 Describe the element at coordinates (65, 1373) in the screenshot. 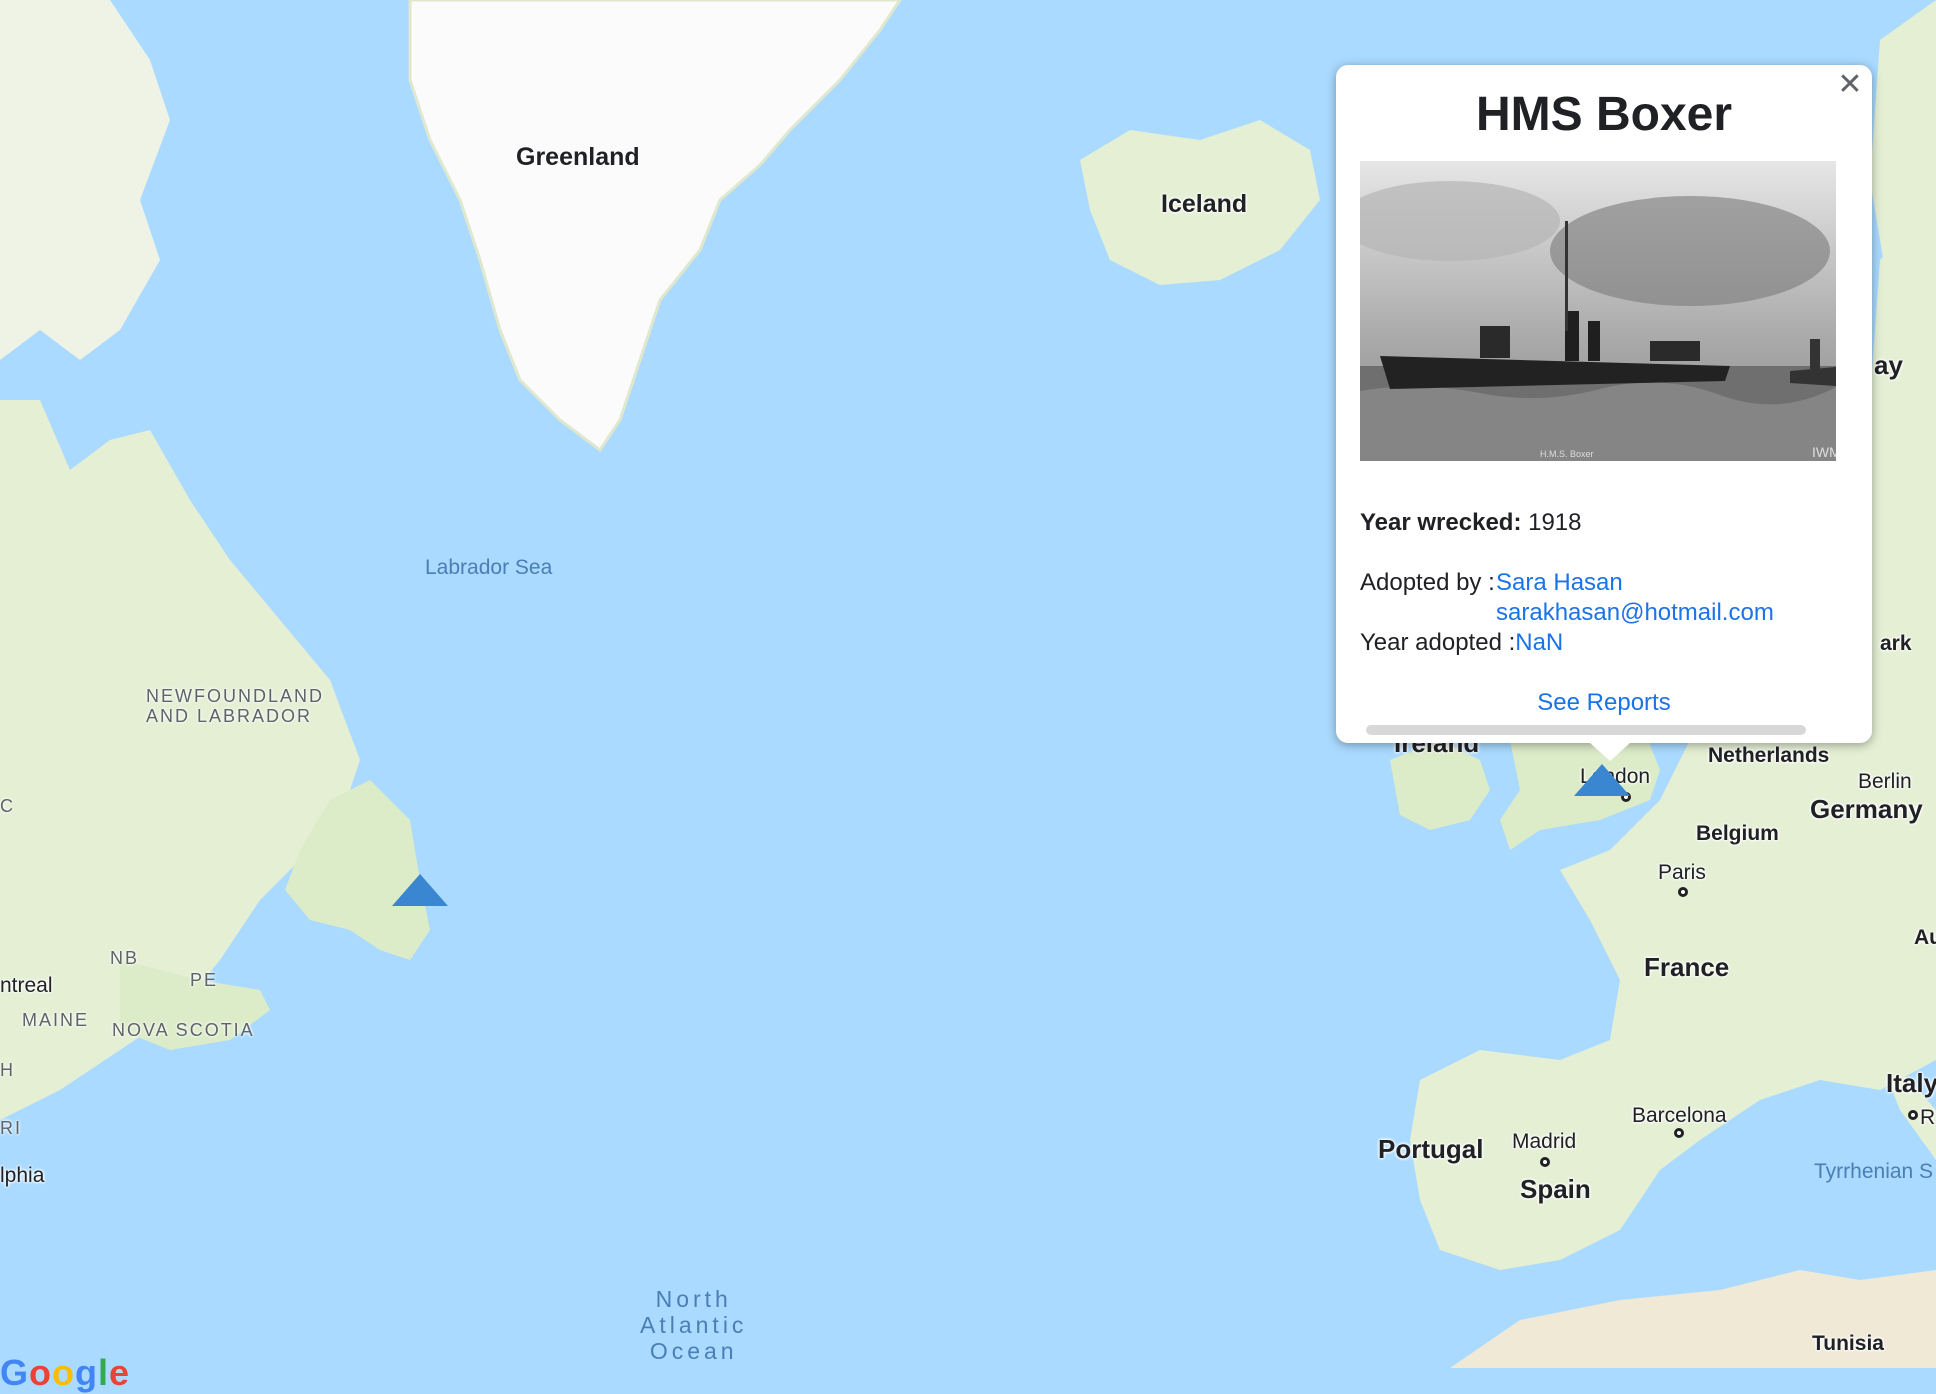

I see `google-logo: Google` at that location.